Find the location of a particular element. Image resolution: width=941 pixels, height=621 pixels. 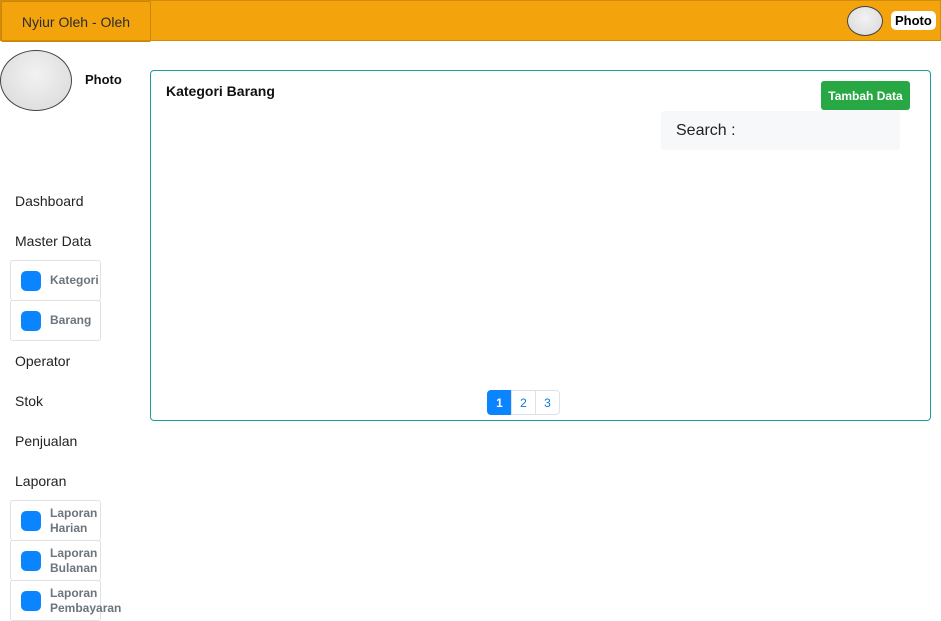

pagination: 1 2 3 is located at coordinates (523, 402).